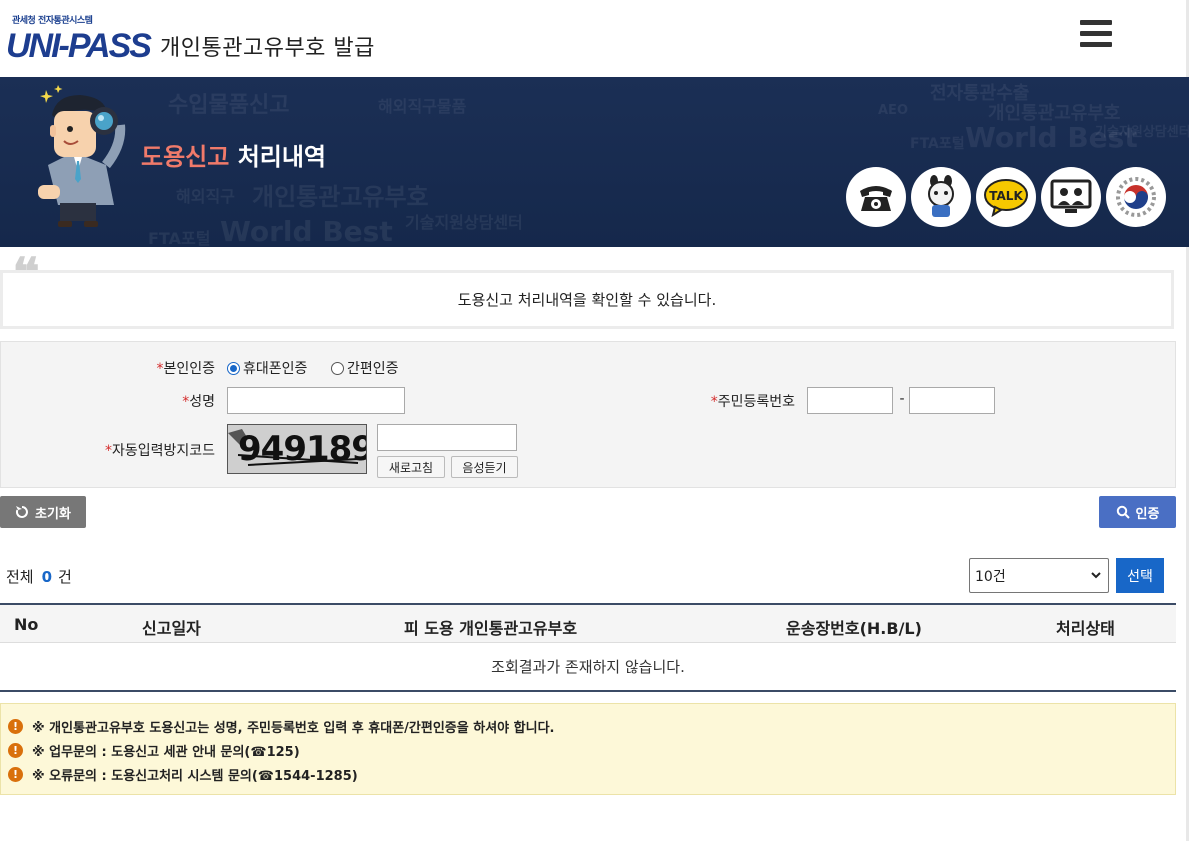 The height and width of the screenshot is (841, 1189). What do you see at coordinates (422, 106) in the screenshot?
I see `banner-bg-word: 해외직구물품` at bounding box center [422, 106].